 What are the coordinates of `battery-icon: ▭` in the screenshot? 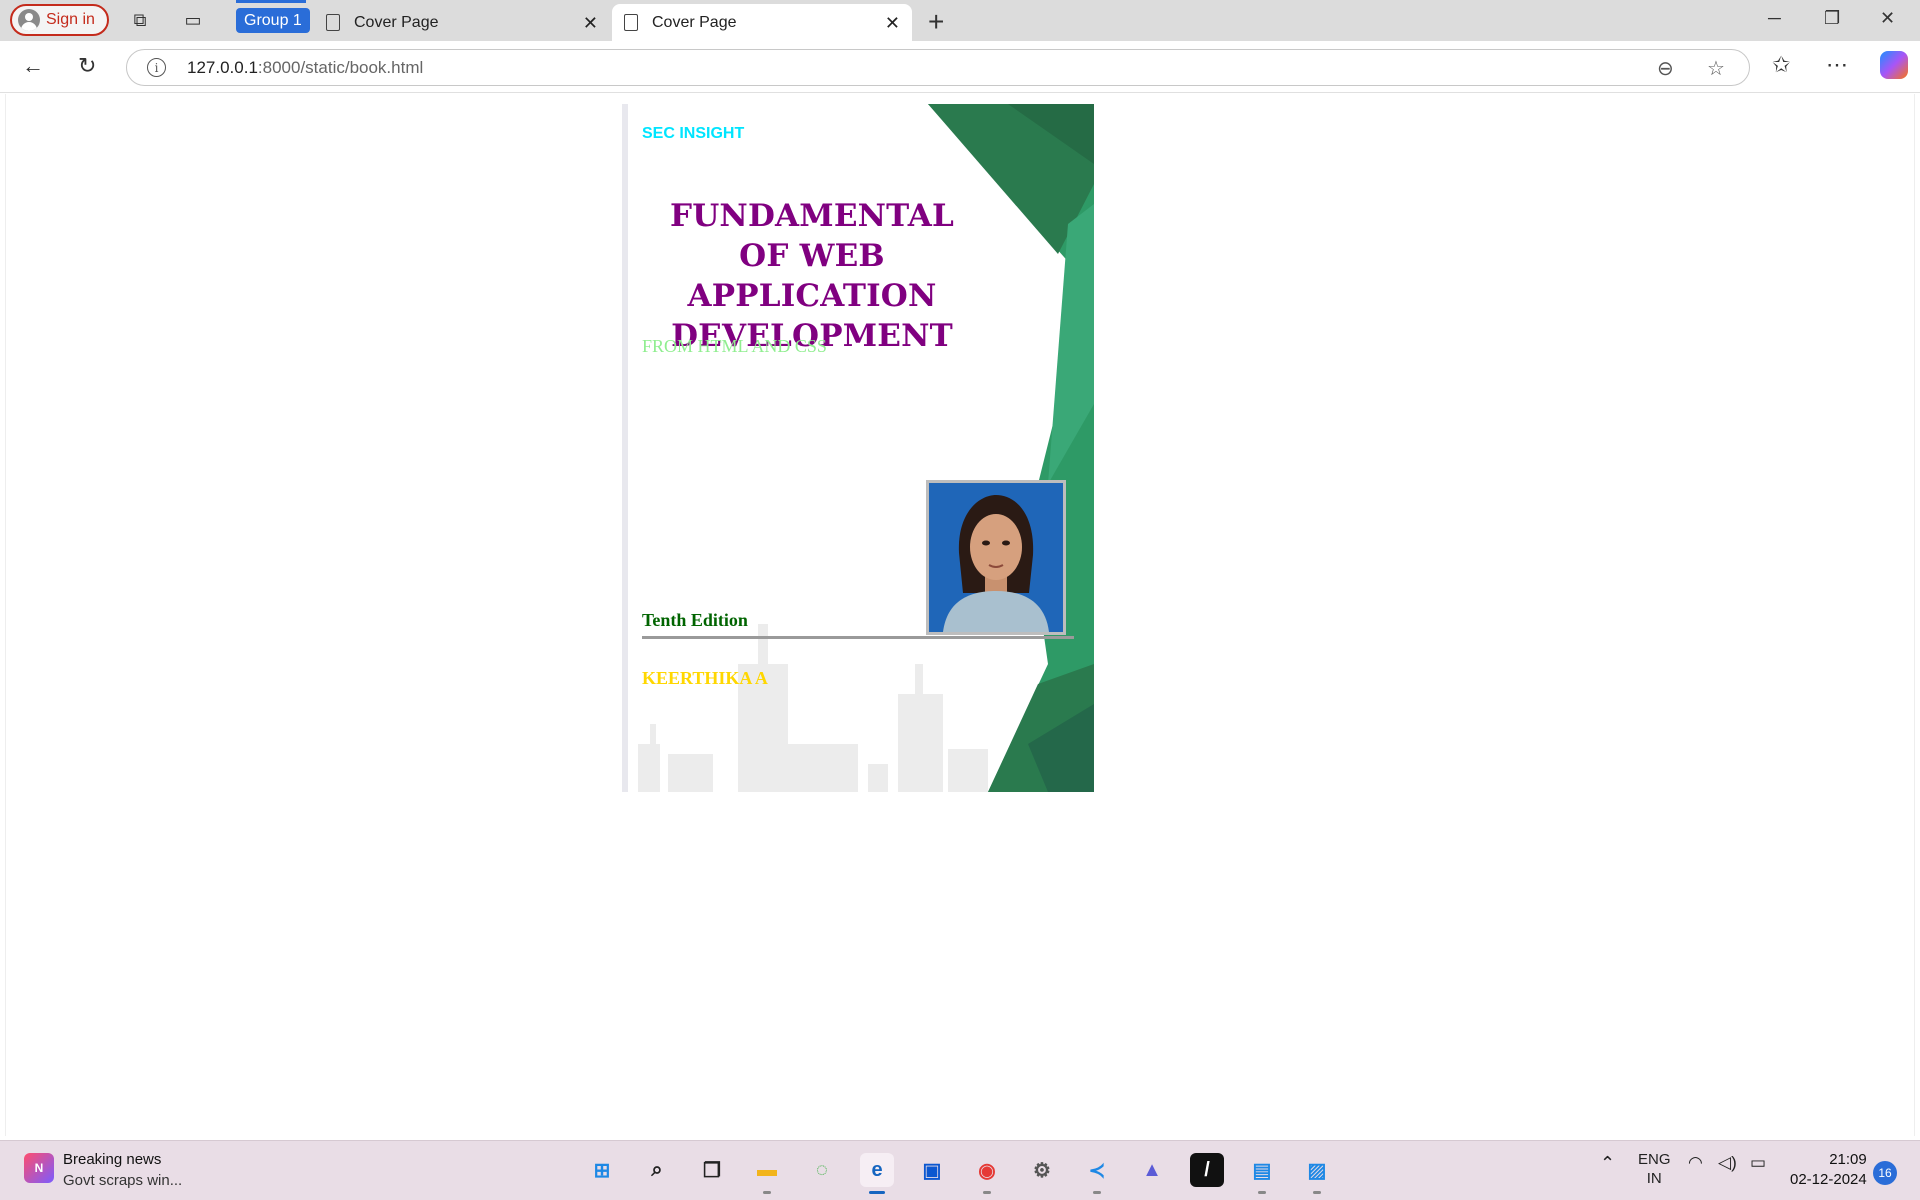 It's located at (1758, 1163).